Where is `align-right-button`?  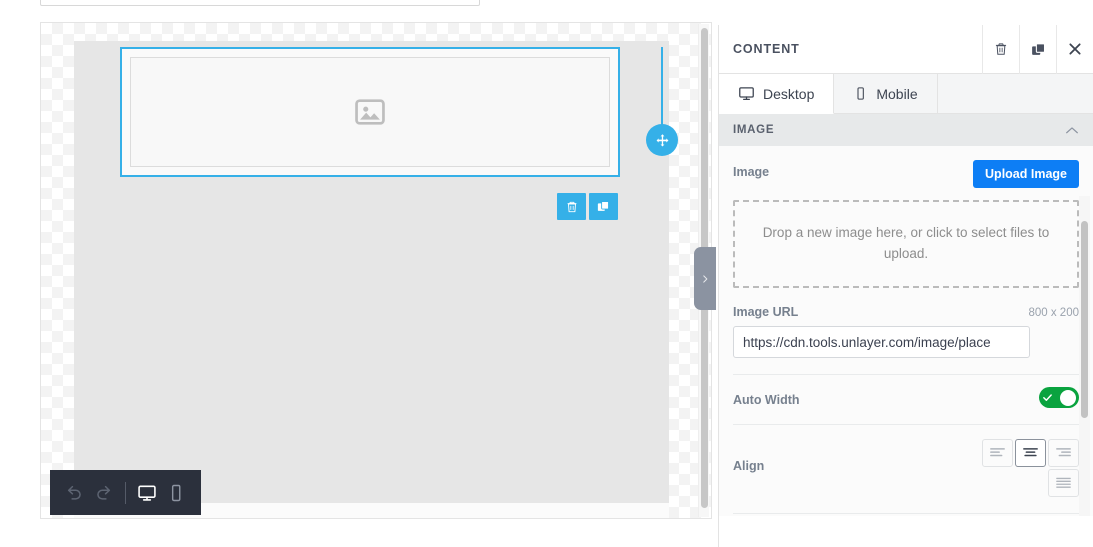 align-right-button is located at coordinates (1063, 453).